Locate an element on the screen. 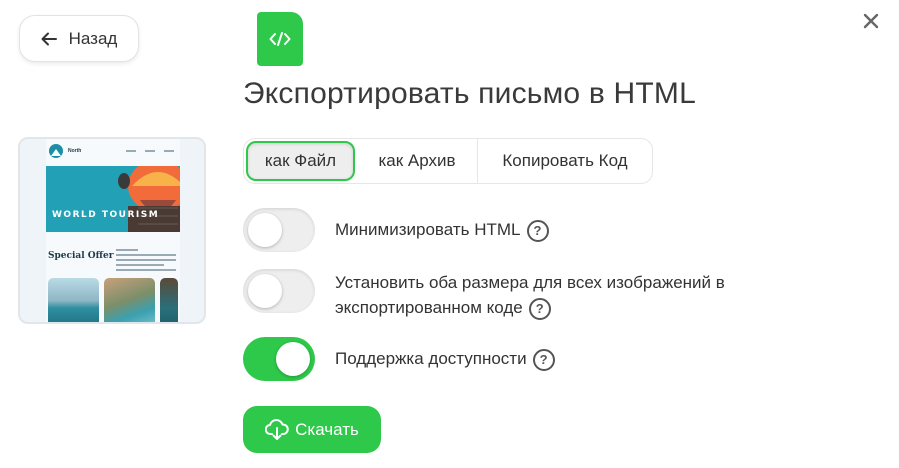 Image resolution: width=899 pixels, height=468 pixels. preview-photo-lake is located at coordinates (73, 300).